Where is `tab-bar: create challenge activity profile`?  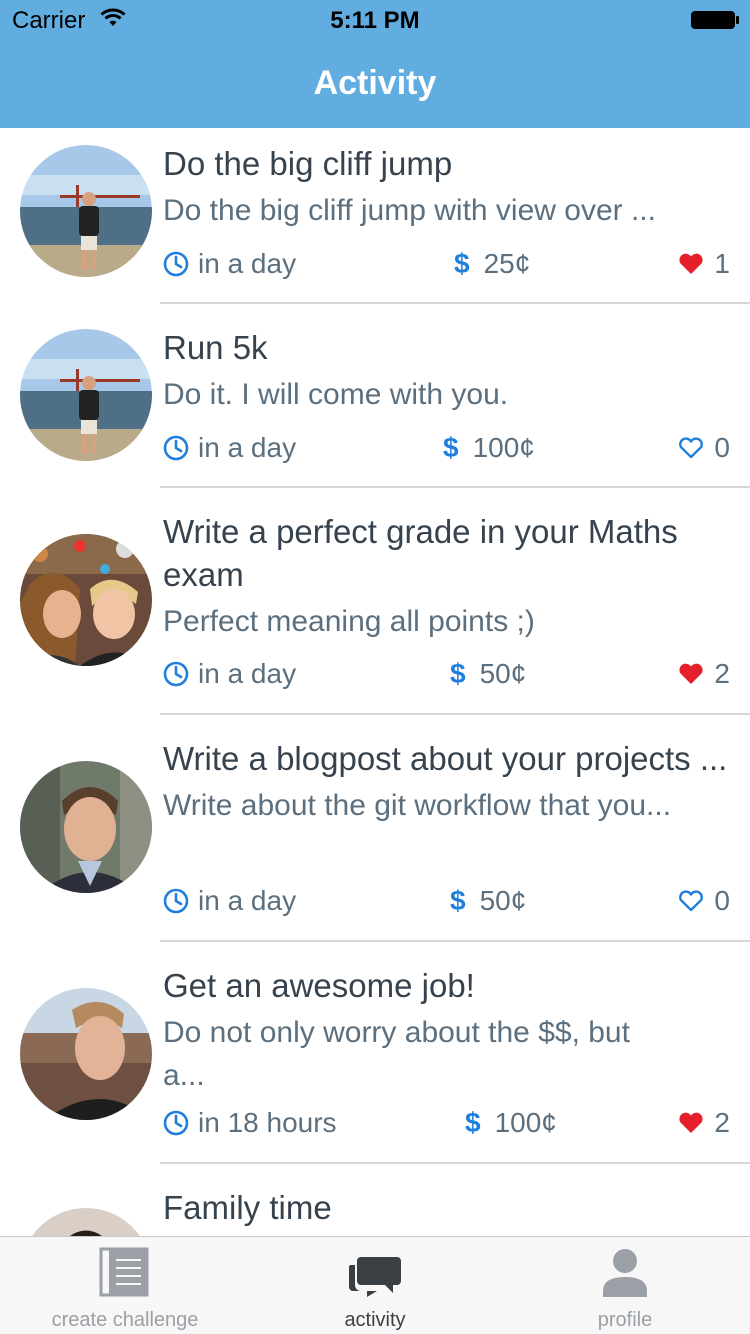 tab-bar: create challenge activity profile is located at coordinates (375, 1285).